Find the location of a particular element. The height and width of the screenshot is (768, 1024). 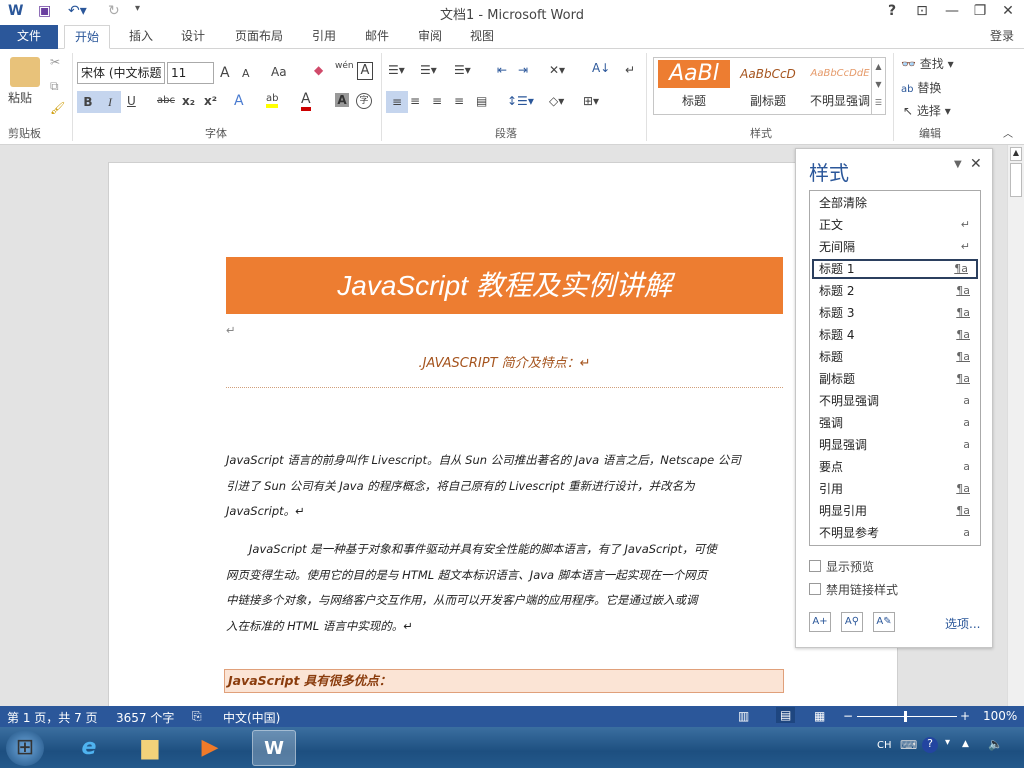

character-border-button: A is located at coordinates (365, 71).